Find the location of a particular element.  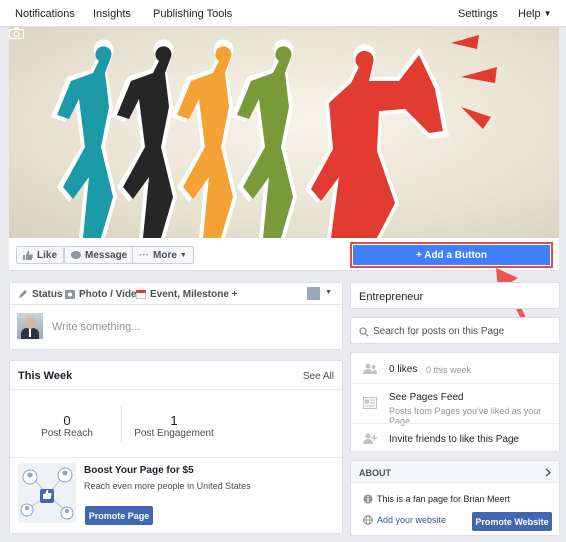

message-icon is located at coordinates (76, 254).